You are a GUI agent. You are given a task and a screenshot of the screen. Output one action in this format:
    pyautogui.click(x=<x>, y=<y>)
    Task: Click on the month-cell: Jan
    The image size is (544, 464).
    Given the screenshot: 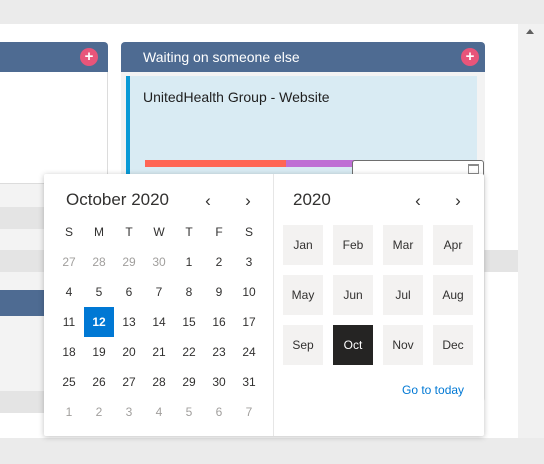 What is the action you would take?
    pyautogui.click(x=303, y=245)
    